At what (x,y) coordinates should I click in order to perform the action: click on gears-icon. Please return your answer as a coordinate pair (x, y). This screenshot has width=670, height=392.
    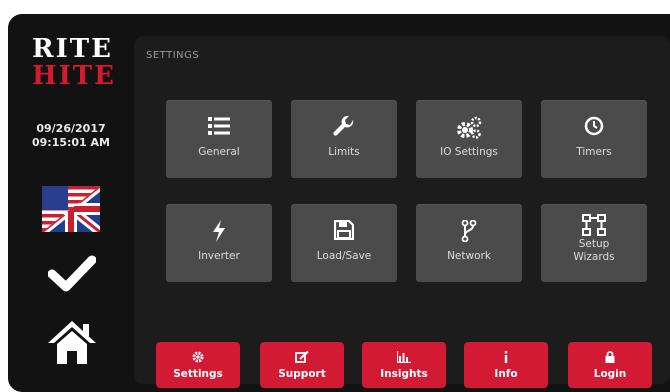
    Looking at the image, I should click on (469, 128).